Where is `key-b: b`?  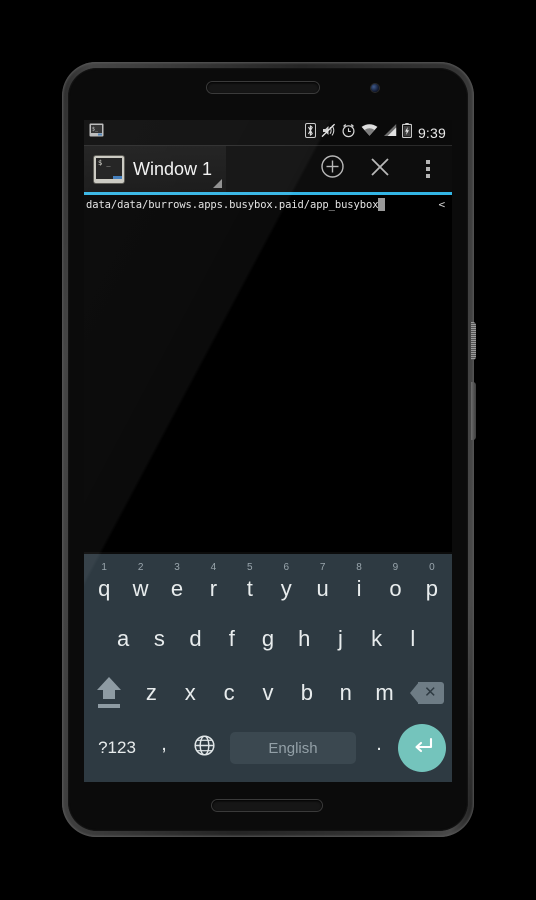
key-b: b is located at coordinates (306, 693).